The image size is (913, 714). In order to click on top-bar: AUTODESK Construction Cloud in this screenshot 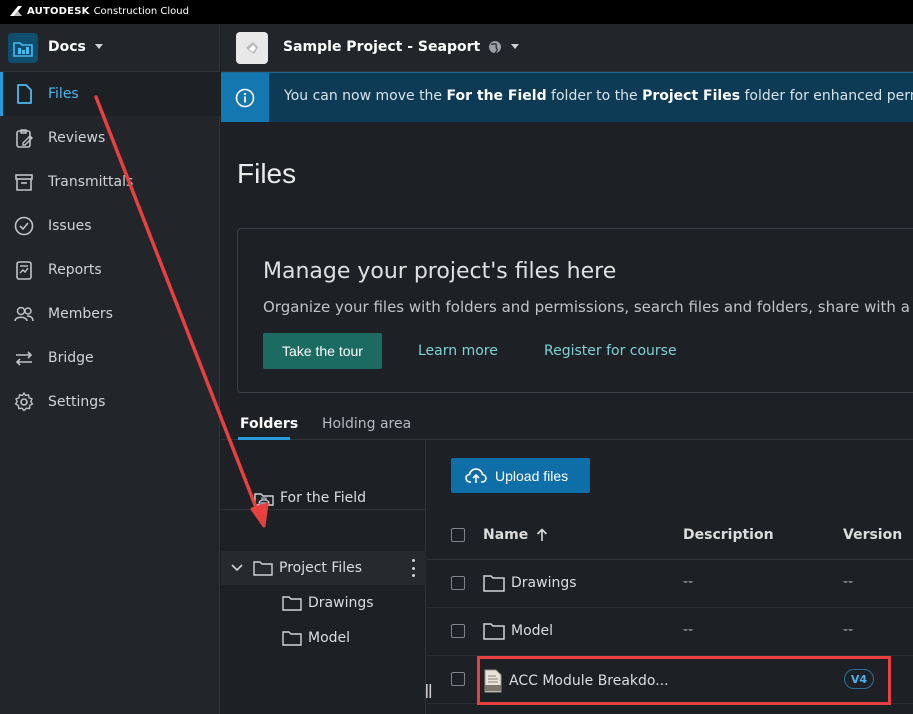, I will do `click(456, 12)`.